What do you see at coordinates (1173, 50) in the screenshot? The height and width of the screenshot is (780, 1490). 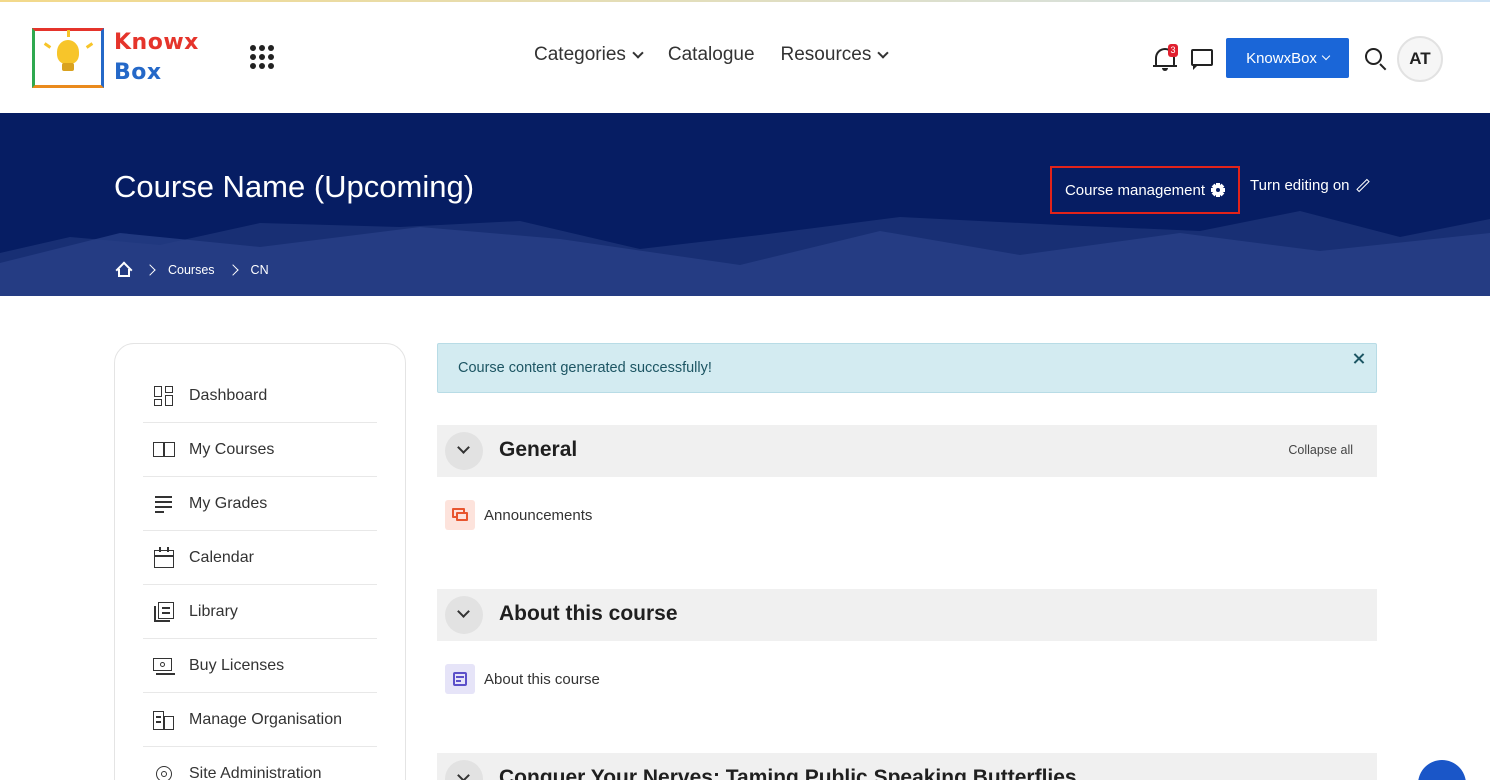 I see `notification-count-badge: 3` at bounding box center [1173, 50].